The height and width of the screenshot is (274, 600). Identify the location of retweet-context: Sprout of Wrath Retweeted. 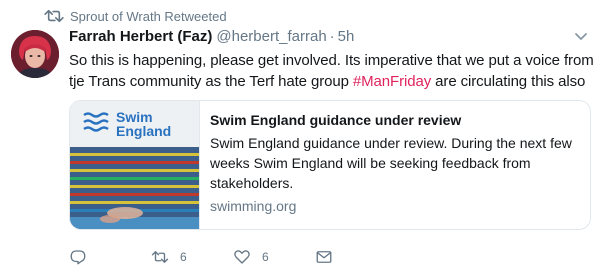
(135, 16).